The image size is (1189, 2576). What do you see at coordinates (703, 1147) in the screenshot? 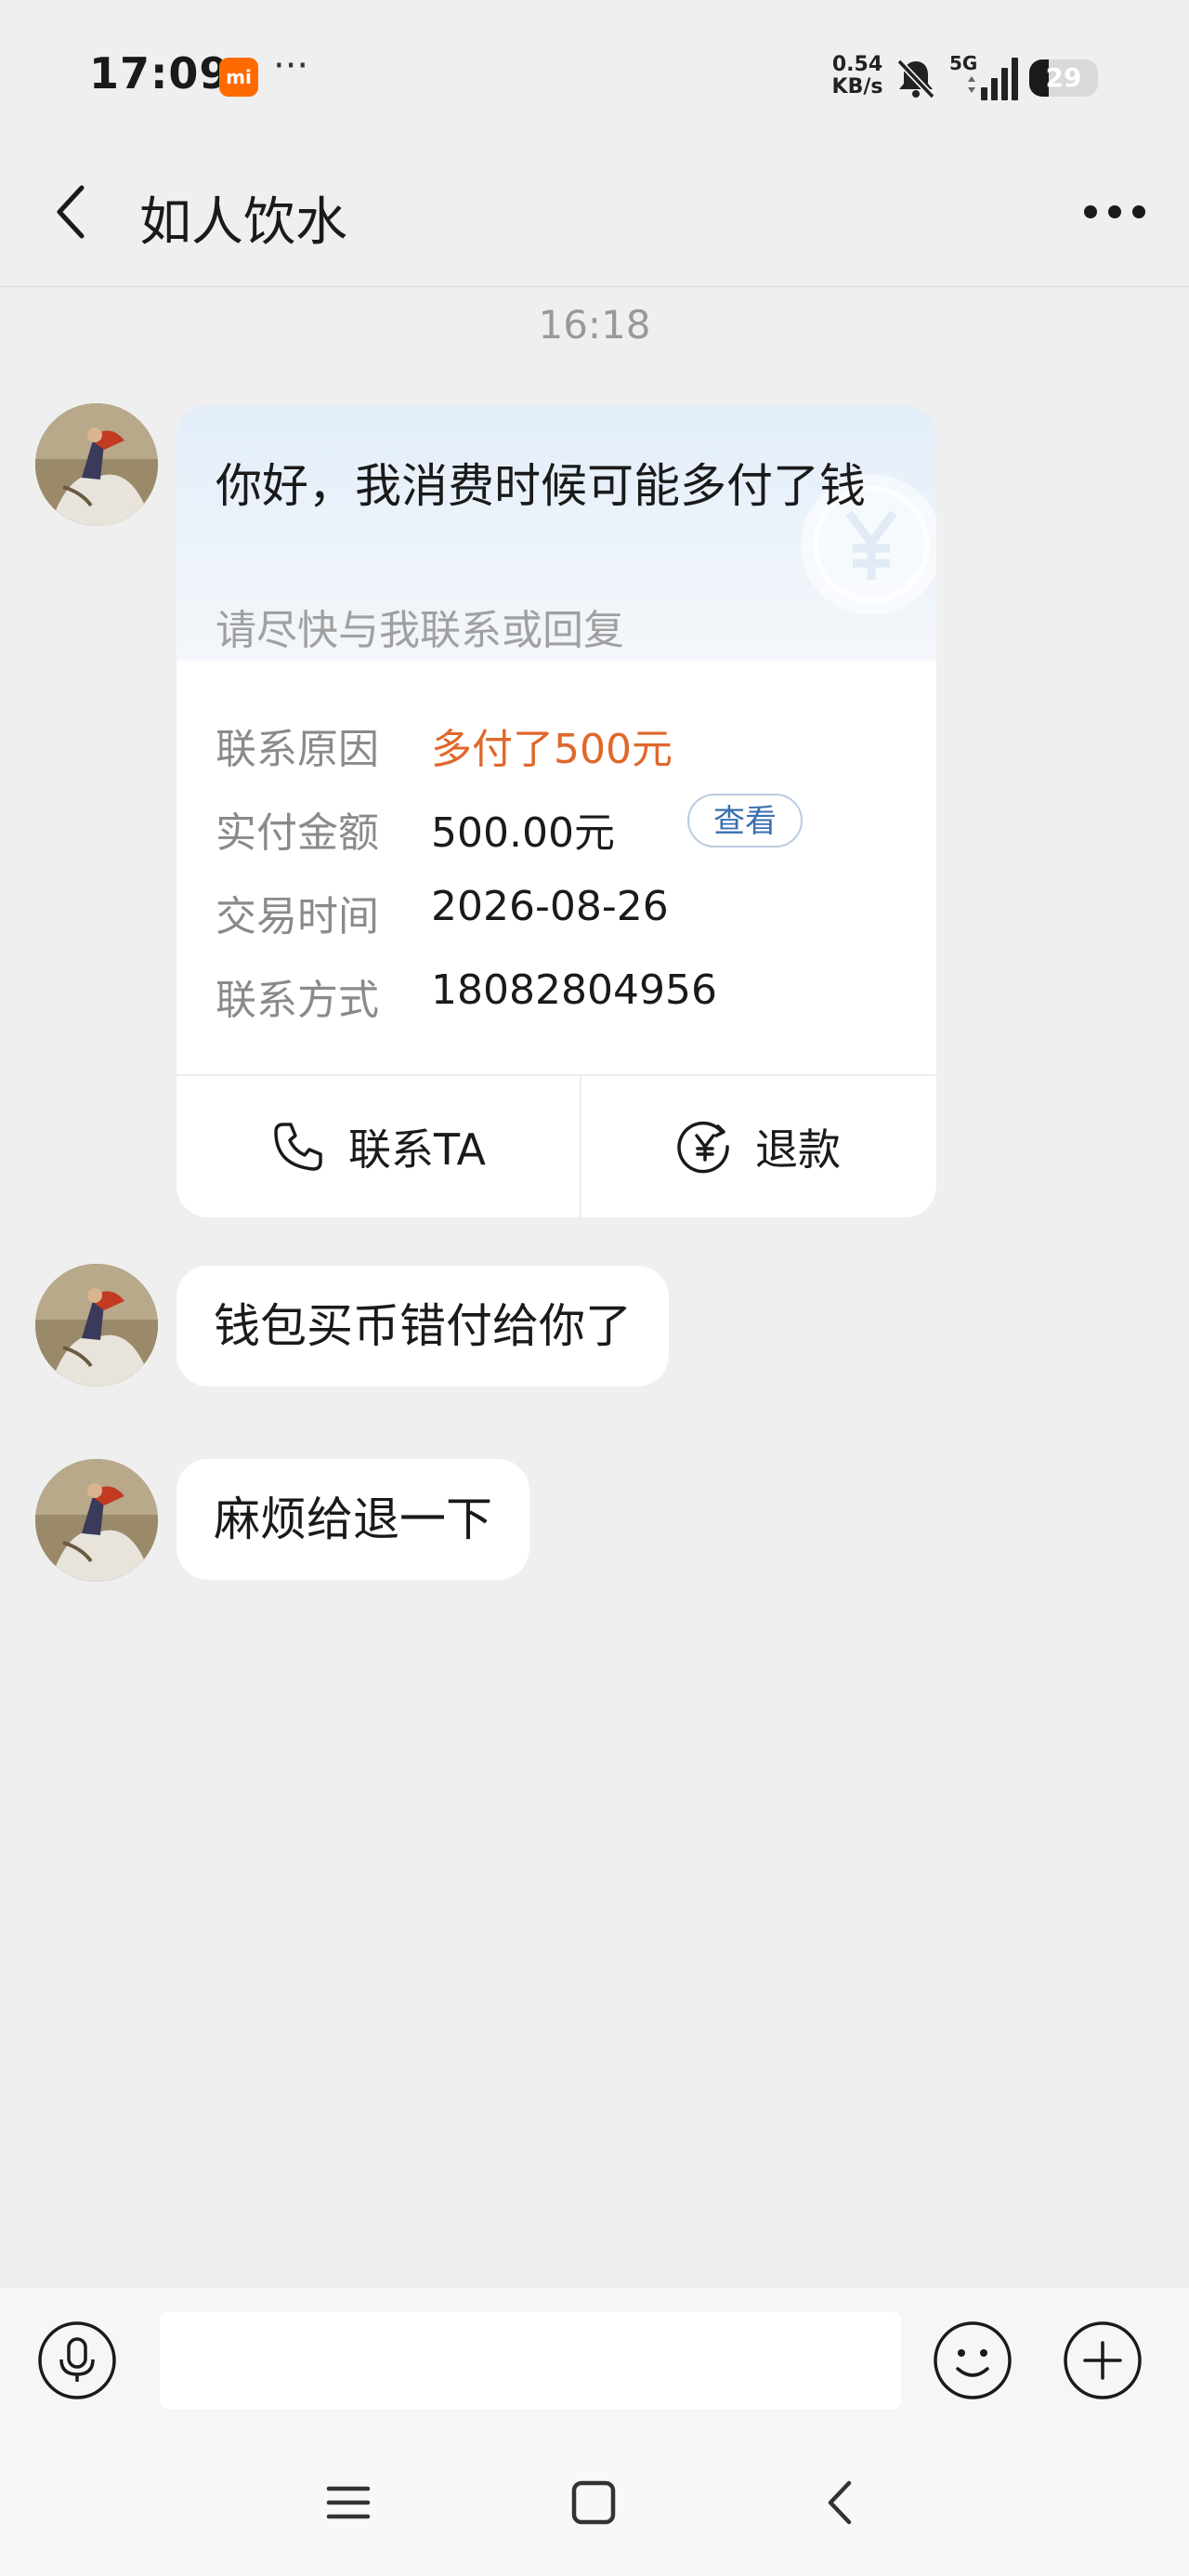
I see `refund-yuan-icon` at bounding box center [703, 1147].